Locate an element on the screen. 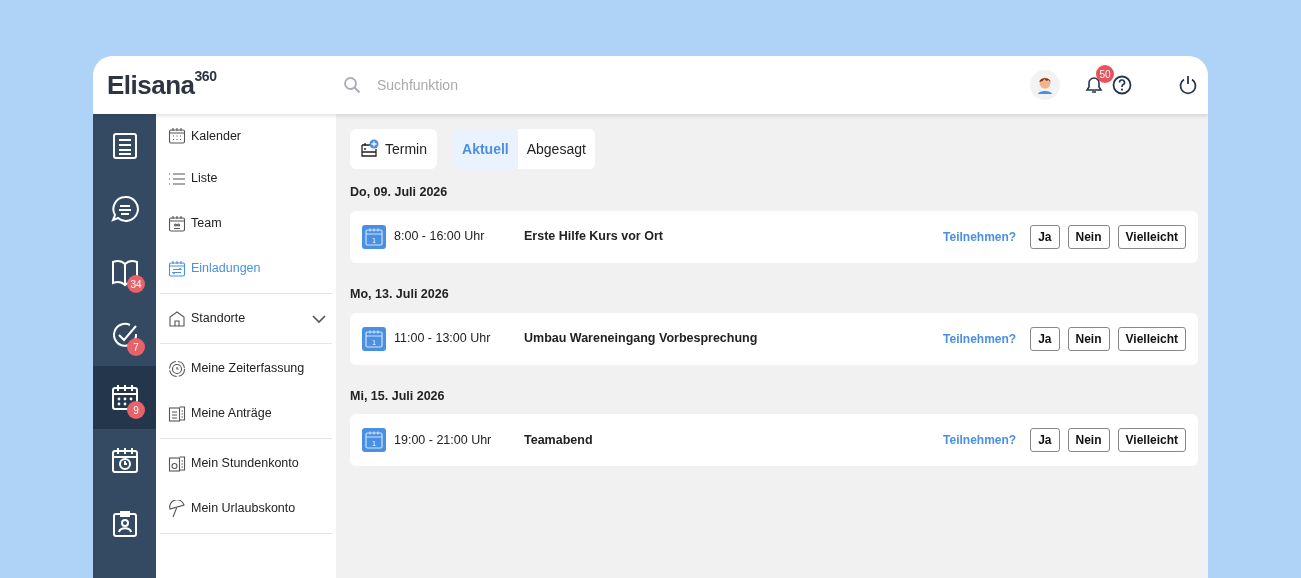 Image resolution: width=1301 pixels, height=578 pixels. count-badge: 34 is located at coordinates (136, 284).